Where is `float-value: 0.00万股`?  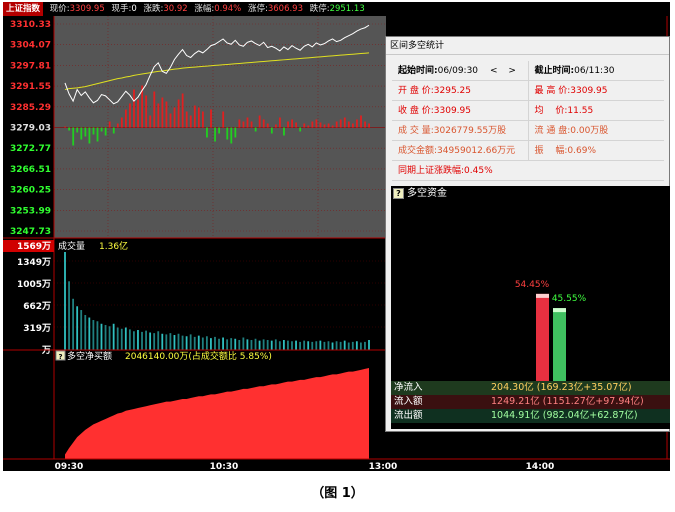 float-value: 0.00万股 is located at coordinates (589, 131).